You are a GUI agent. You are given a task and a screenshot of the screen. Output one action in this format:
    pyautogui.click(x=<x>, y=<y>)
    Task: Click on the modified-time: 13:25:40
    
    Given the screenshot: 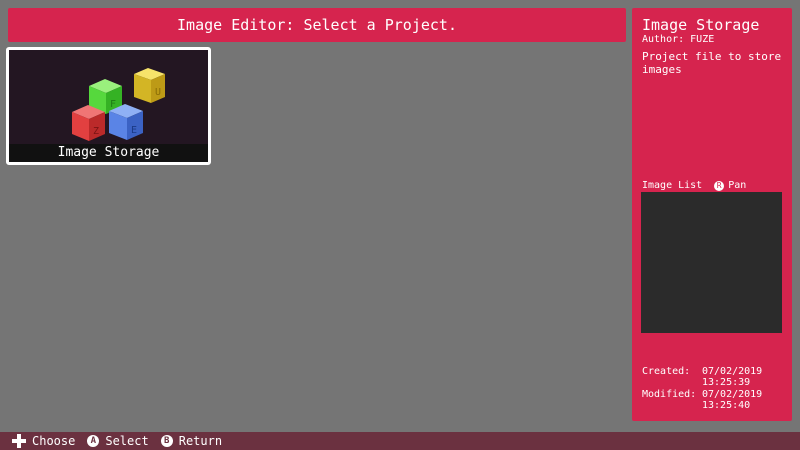 What is the action you would take?
    pyautogui.click(x=726, y=405)
    